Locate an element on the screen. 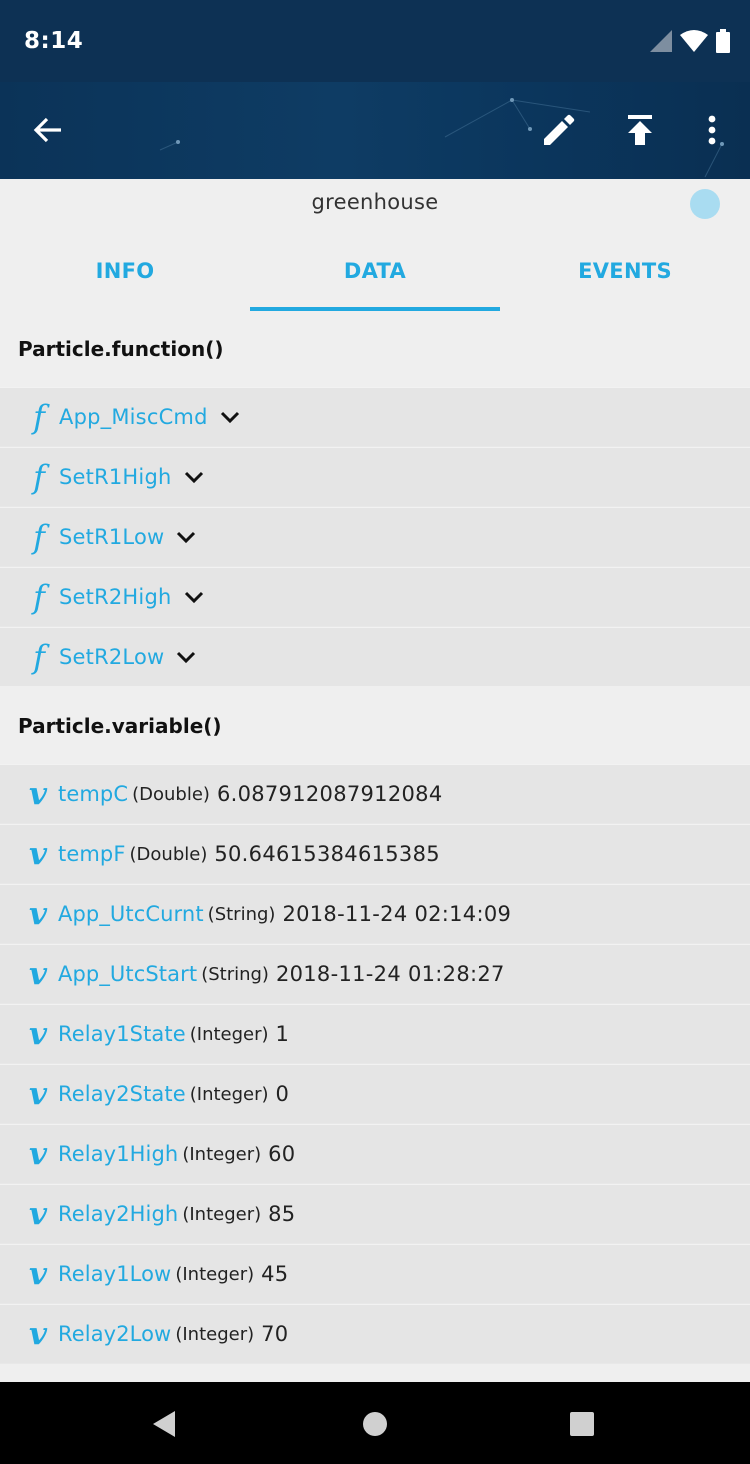 The image size is (750, 1464). nav-recents-button is located at coordinates (582, 1424).